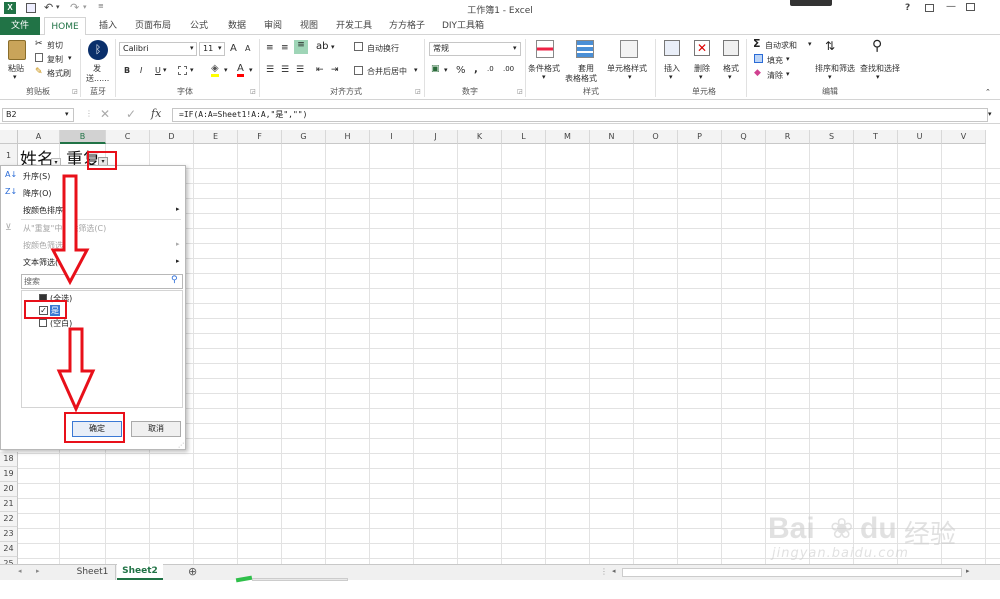 The height and width of the screenshot is (599, 1000). Describe the element at coordinates (907, 8) in the screenshot. I see `help-button: ?` at that location.